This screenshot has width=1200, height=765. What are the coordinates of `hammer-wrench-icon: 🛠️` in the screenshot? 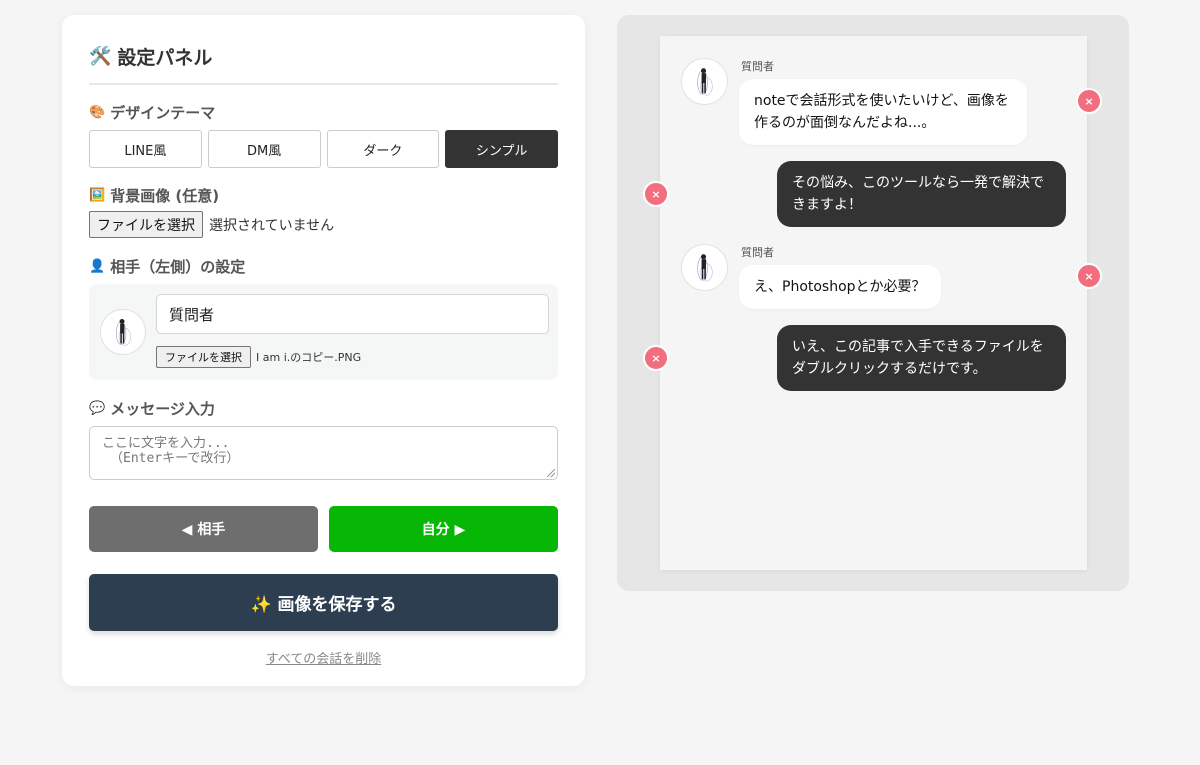 It's located at (100, 56).